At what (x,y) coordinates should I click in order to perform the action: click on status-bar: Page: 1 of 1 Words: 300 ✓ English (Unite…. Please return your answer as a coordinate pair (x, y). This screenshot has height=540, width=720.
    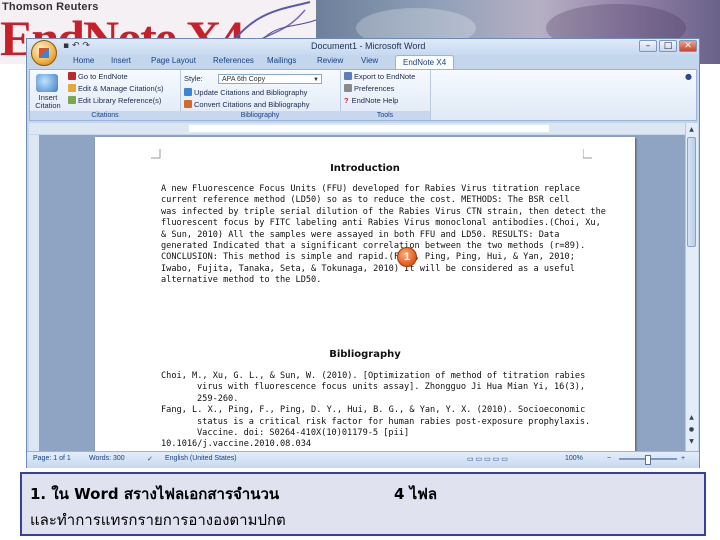
    Looking at the image, I should click on (363, 459).